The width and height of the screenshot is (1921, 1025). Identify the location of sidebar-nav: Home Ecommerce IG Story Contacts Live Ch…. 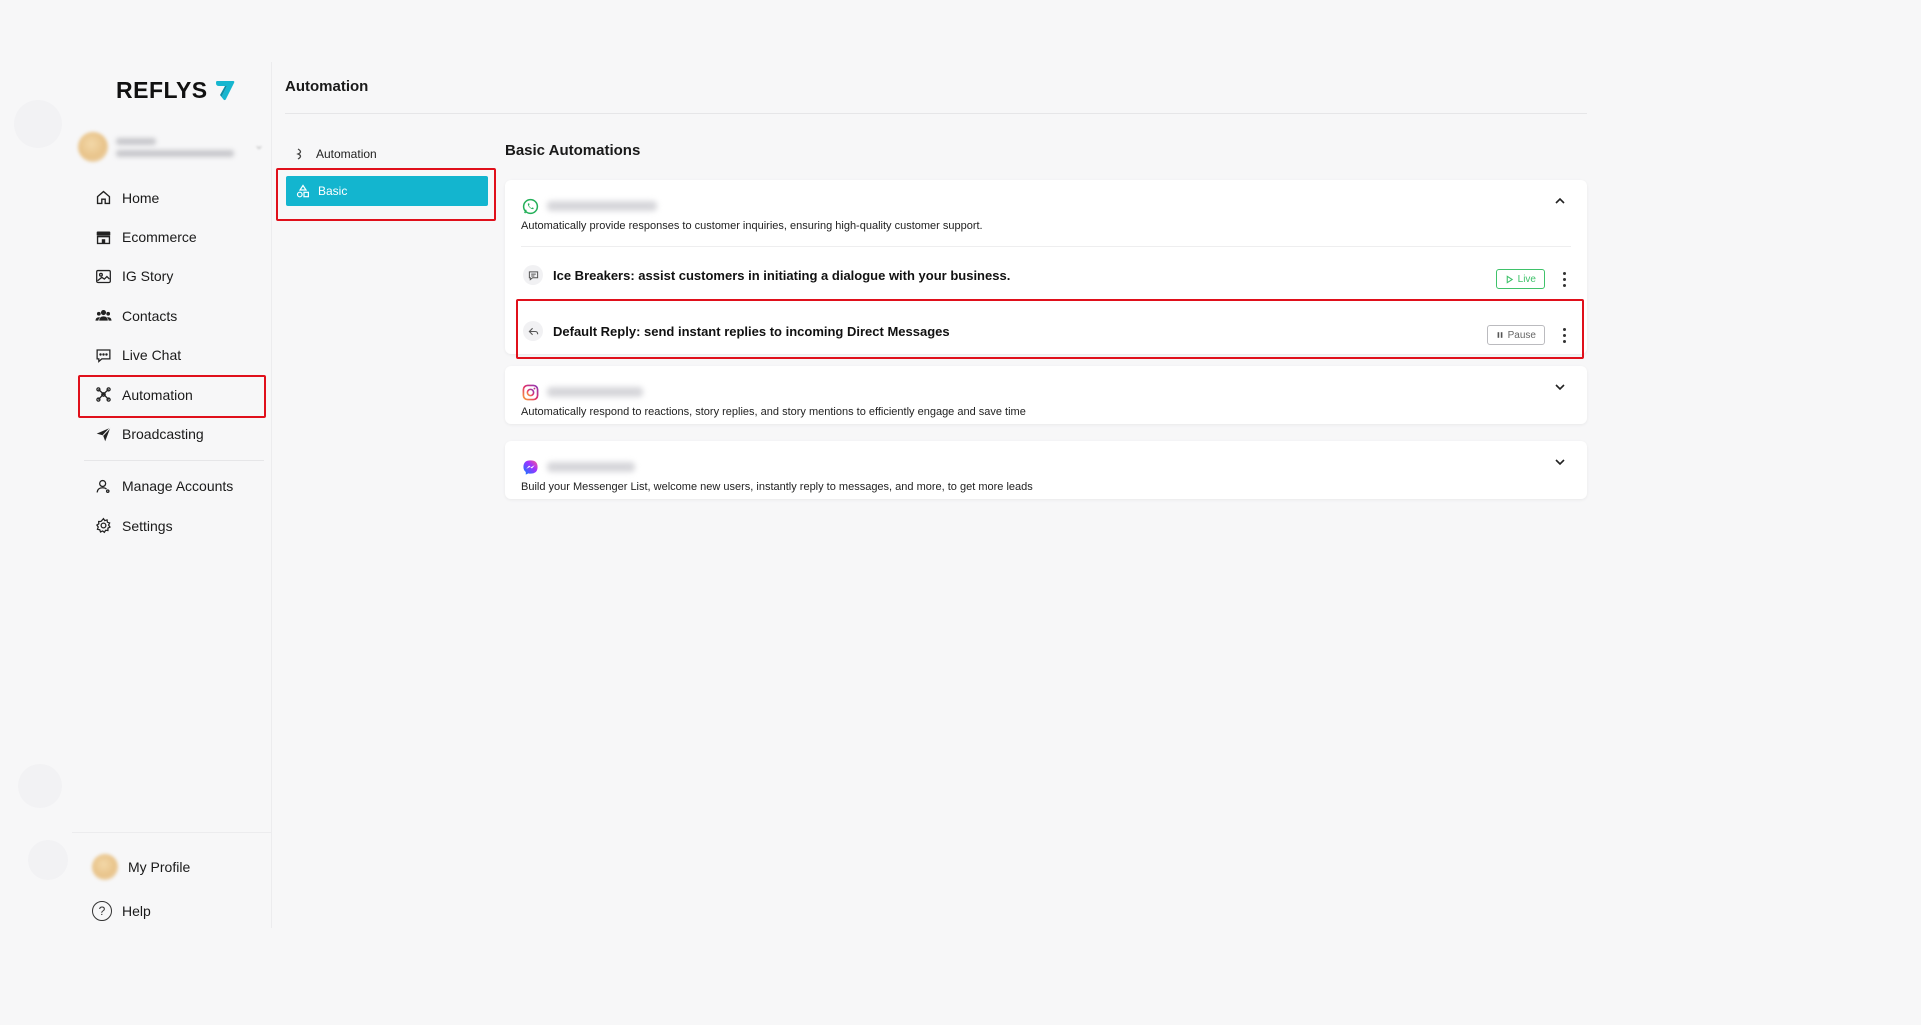
(172, 362).